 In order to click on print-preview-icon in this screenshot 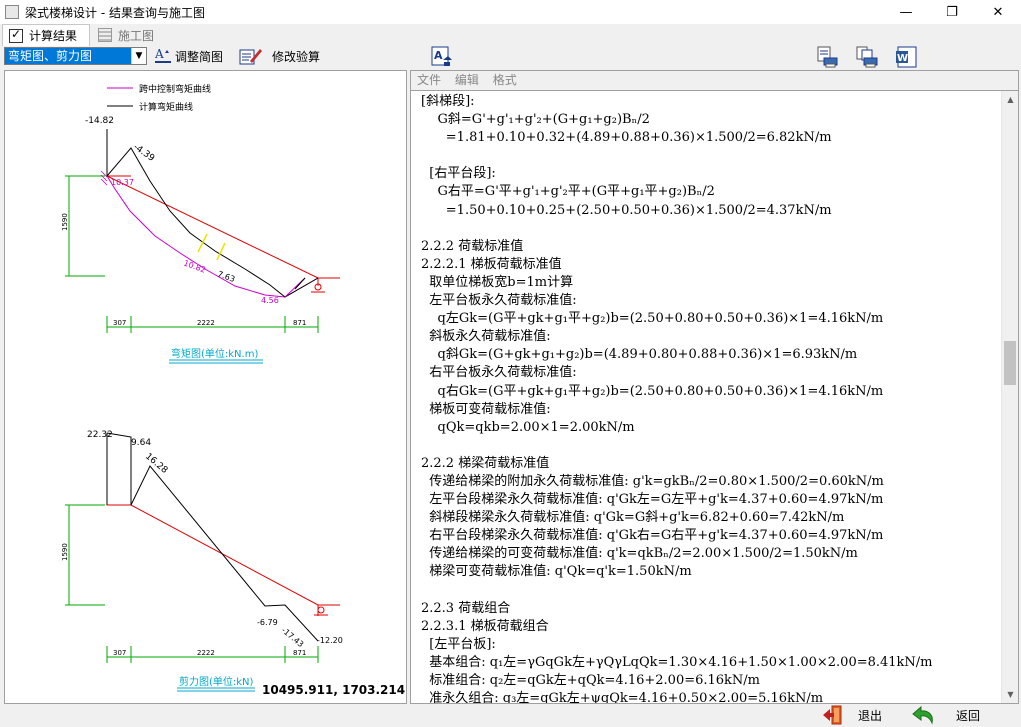, I will do `click(827, 57)`.